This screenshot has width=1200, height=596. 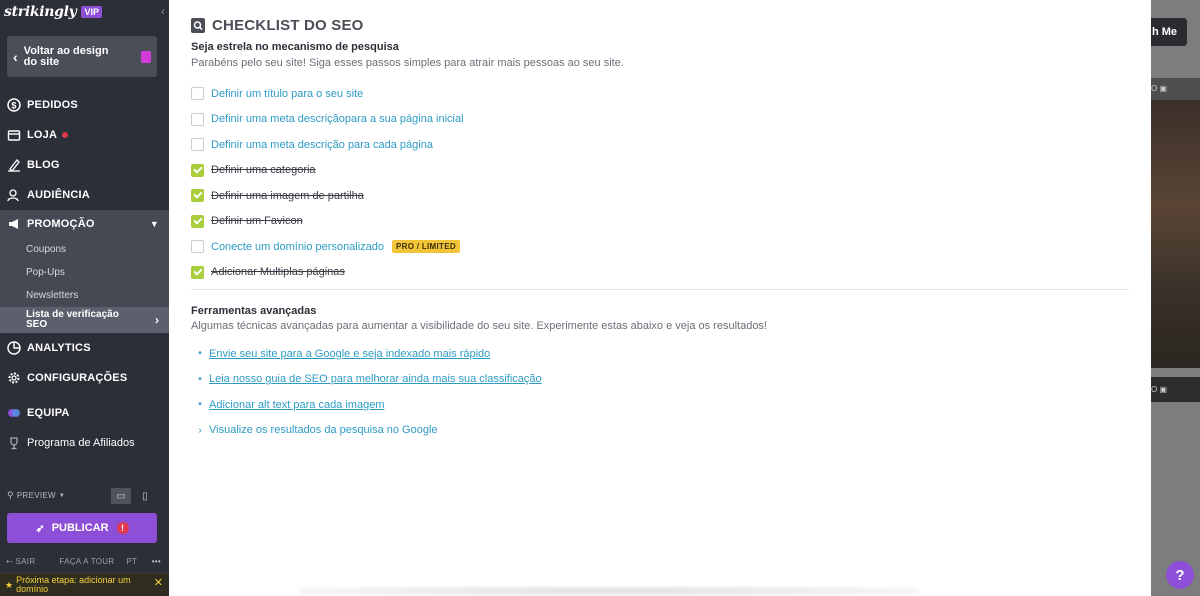 I want to click on submenu-item-coupons: Coupons, so click(x=84, y=249).